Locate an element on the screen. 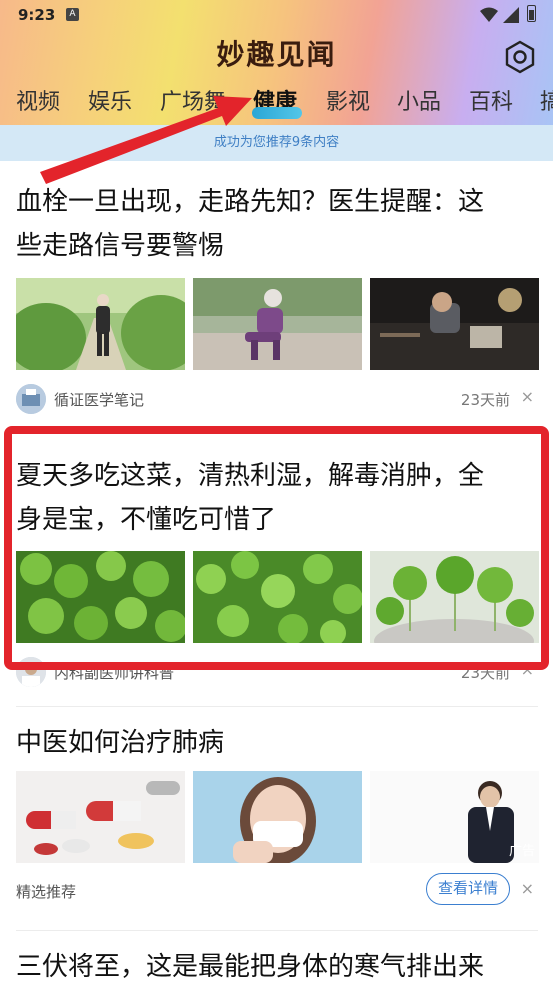 The width and height of the screenshot is (553, 984). article-card: 三伏将至，这是最能把身体的寒气排出来 is located at coordinates (276, 957).